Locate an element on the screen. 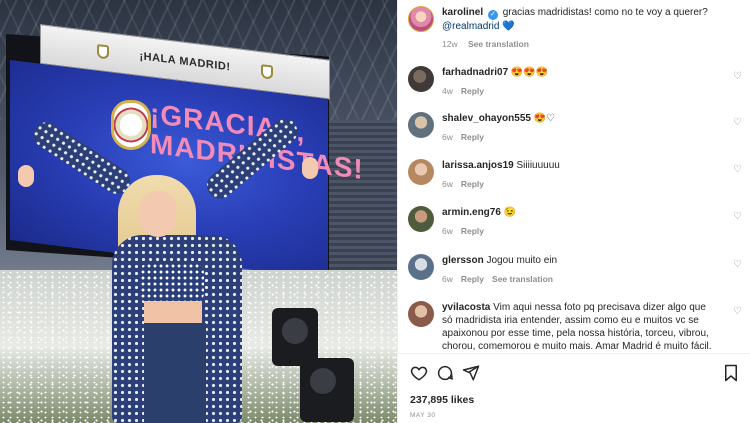  comment-item: farhadnadri07 😍😍😍 4w Reply ♡ is located at coordinates (575, 82).